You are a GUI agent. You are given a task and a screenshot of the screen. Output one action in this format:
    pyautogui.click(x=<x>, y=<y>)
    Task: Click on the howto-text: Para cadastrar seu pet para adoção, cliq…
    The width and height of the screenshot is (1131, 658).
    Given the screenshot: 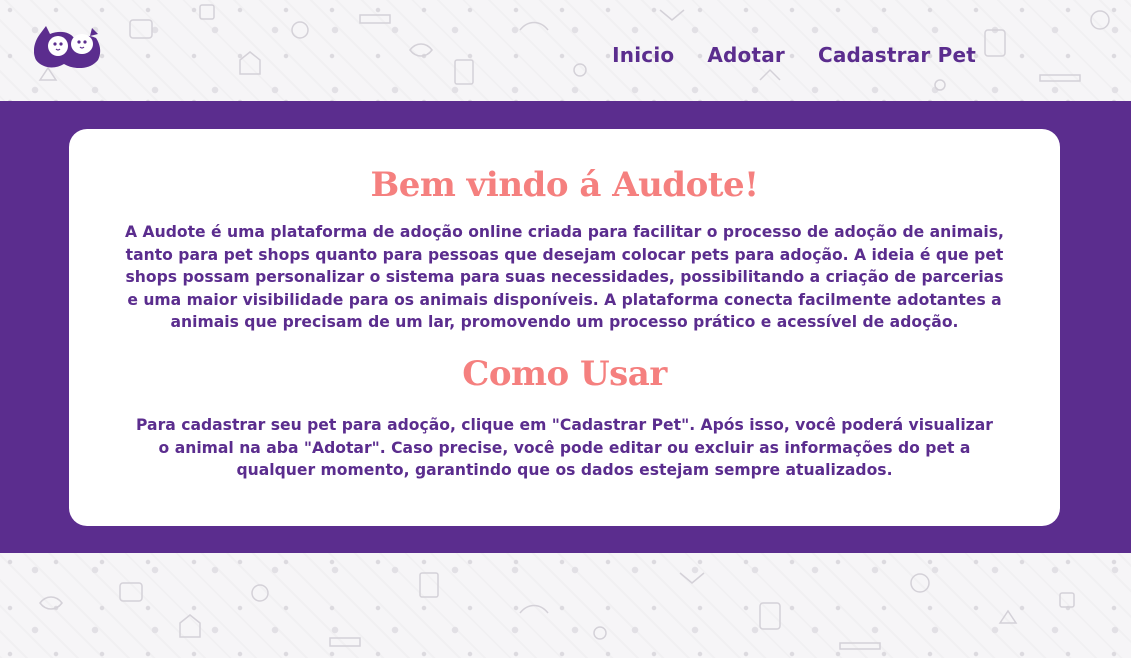 What is the action you would take?
    pyautogui.click(x=564, y=447)
    